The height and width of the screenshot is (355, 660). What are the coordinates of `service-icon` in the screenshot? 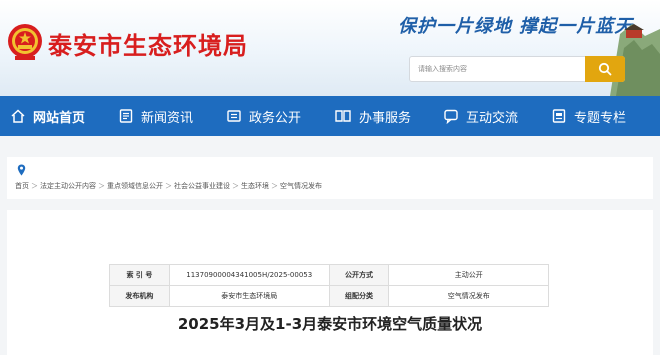 It's located at (343, 116).